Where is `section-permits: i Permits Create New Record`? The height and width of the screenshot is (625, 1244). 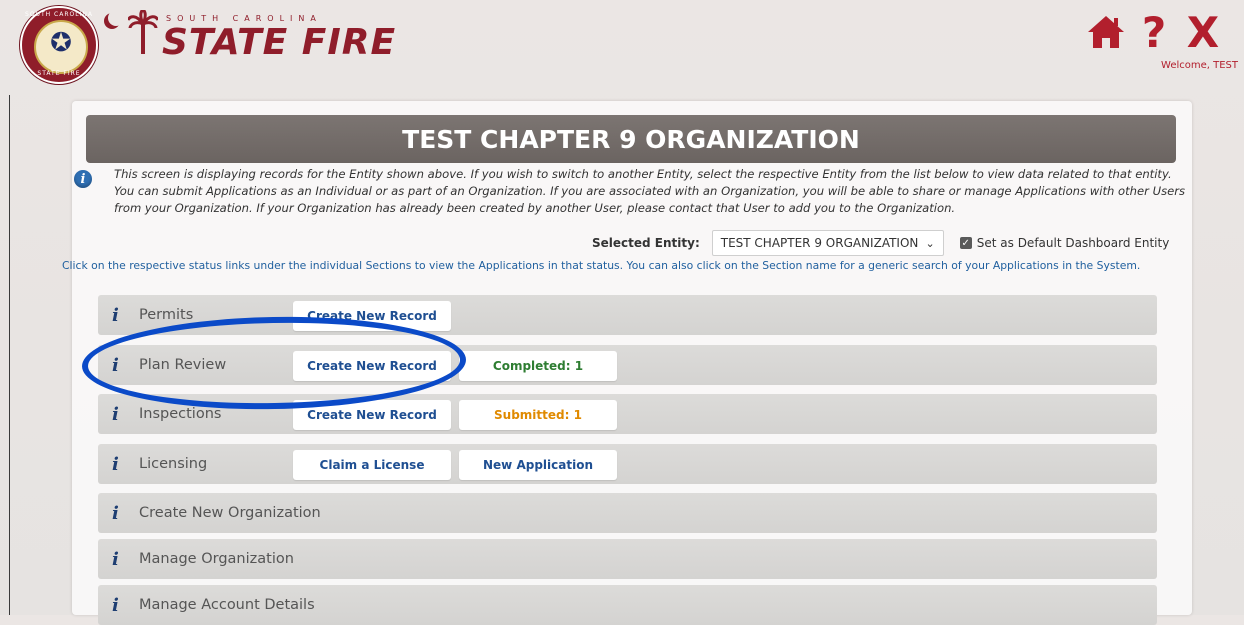
section-permits: i Permits Create New Record is located at coordinates (627, 315).